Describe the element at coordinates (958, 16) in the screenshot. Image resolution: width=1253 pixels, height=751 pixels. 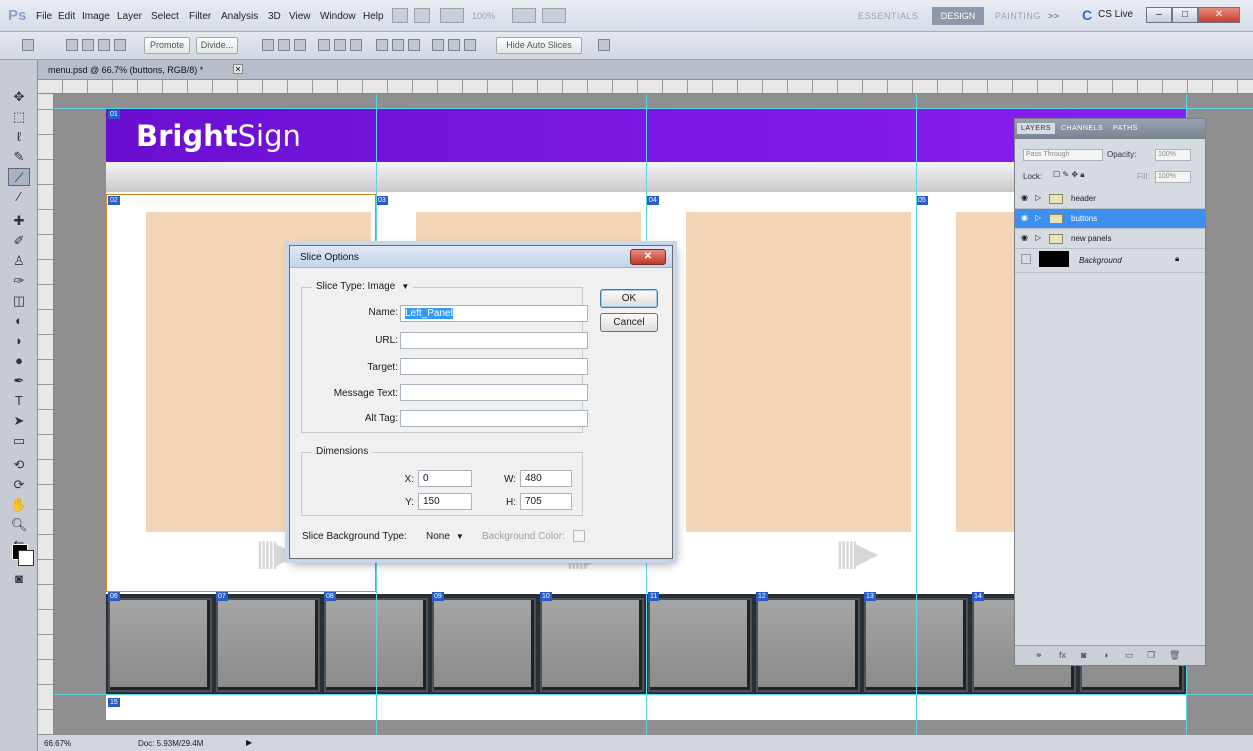
I see `workspace-design: DESIGN` at that location.